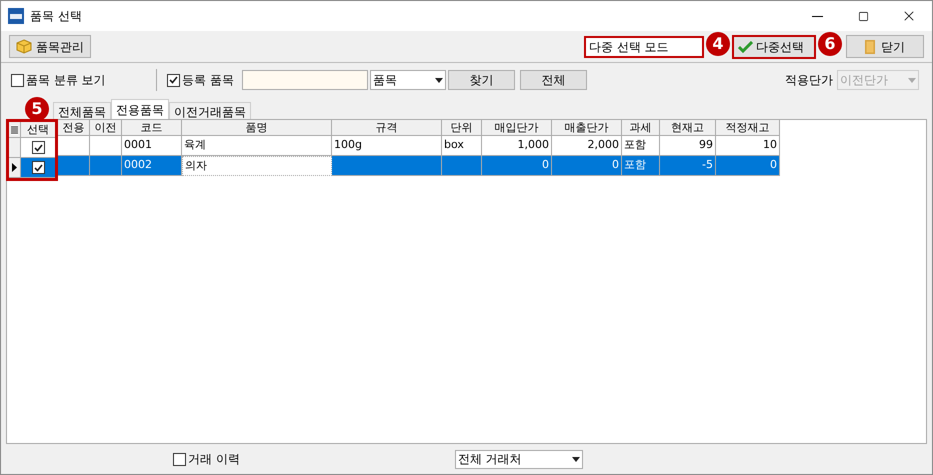  What do you see at coordinates (603, 145) in the screenshot?
I see `table-cell-text: 2,000` at bounding box center [603, 145].